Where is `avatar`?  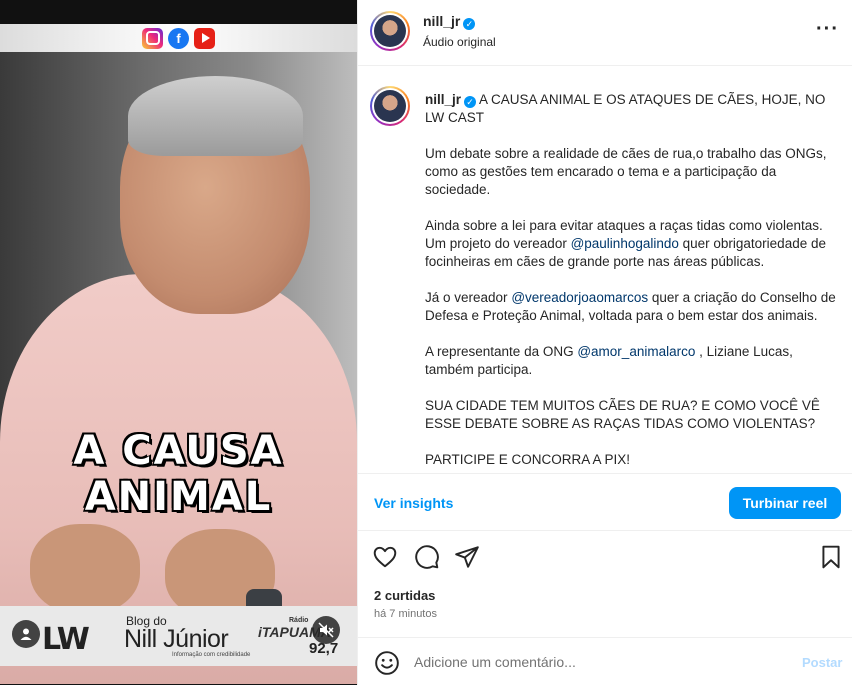 avatar is located at coordinates (390, 31).